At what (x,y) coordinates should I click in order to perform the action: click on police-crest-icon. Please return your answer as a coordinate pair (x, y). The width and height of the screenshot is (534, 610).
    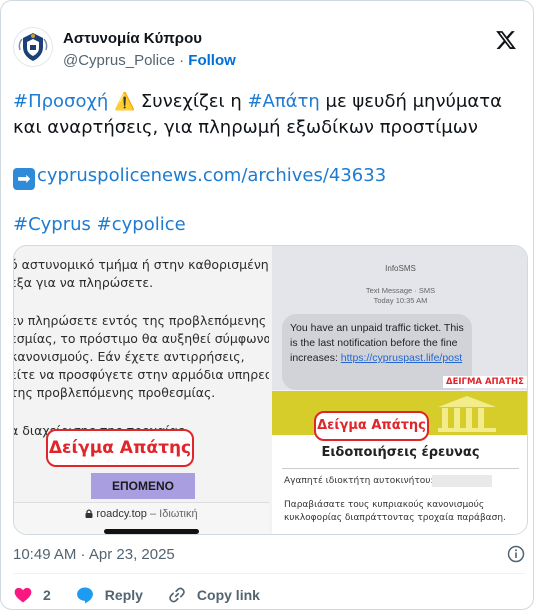
    Looking at the image, I should click on (33, 47).